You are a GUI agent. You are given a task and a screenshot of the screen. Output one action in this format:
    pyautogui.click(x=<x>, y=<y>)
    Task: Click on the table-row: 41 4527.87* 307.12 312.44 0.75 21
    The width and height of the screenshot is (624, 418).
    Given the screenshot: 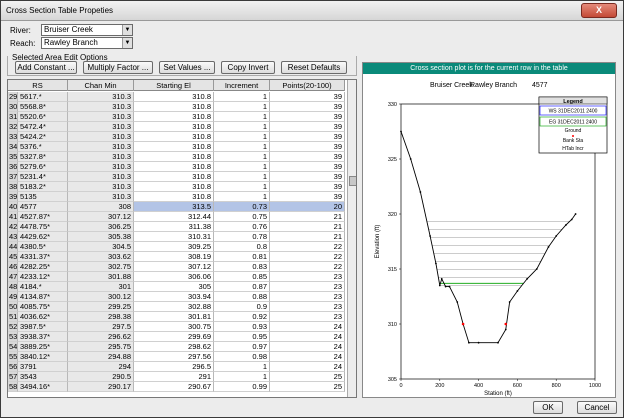 What is the action you would take?
    pyautogui.click(x=176, y=217)
    